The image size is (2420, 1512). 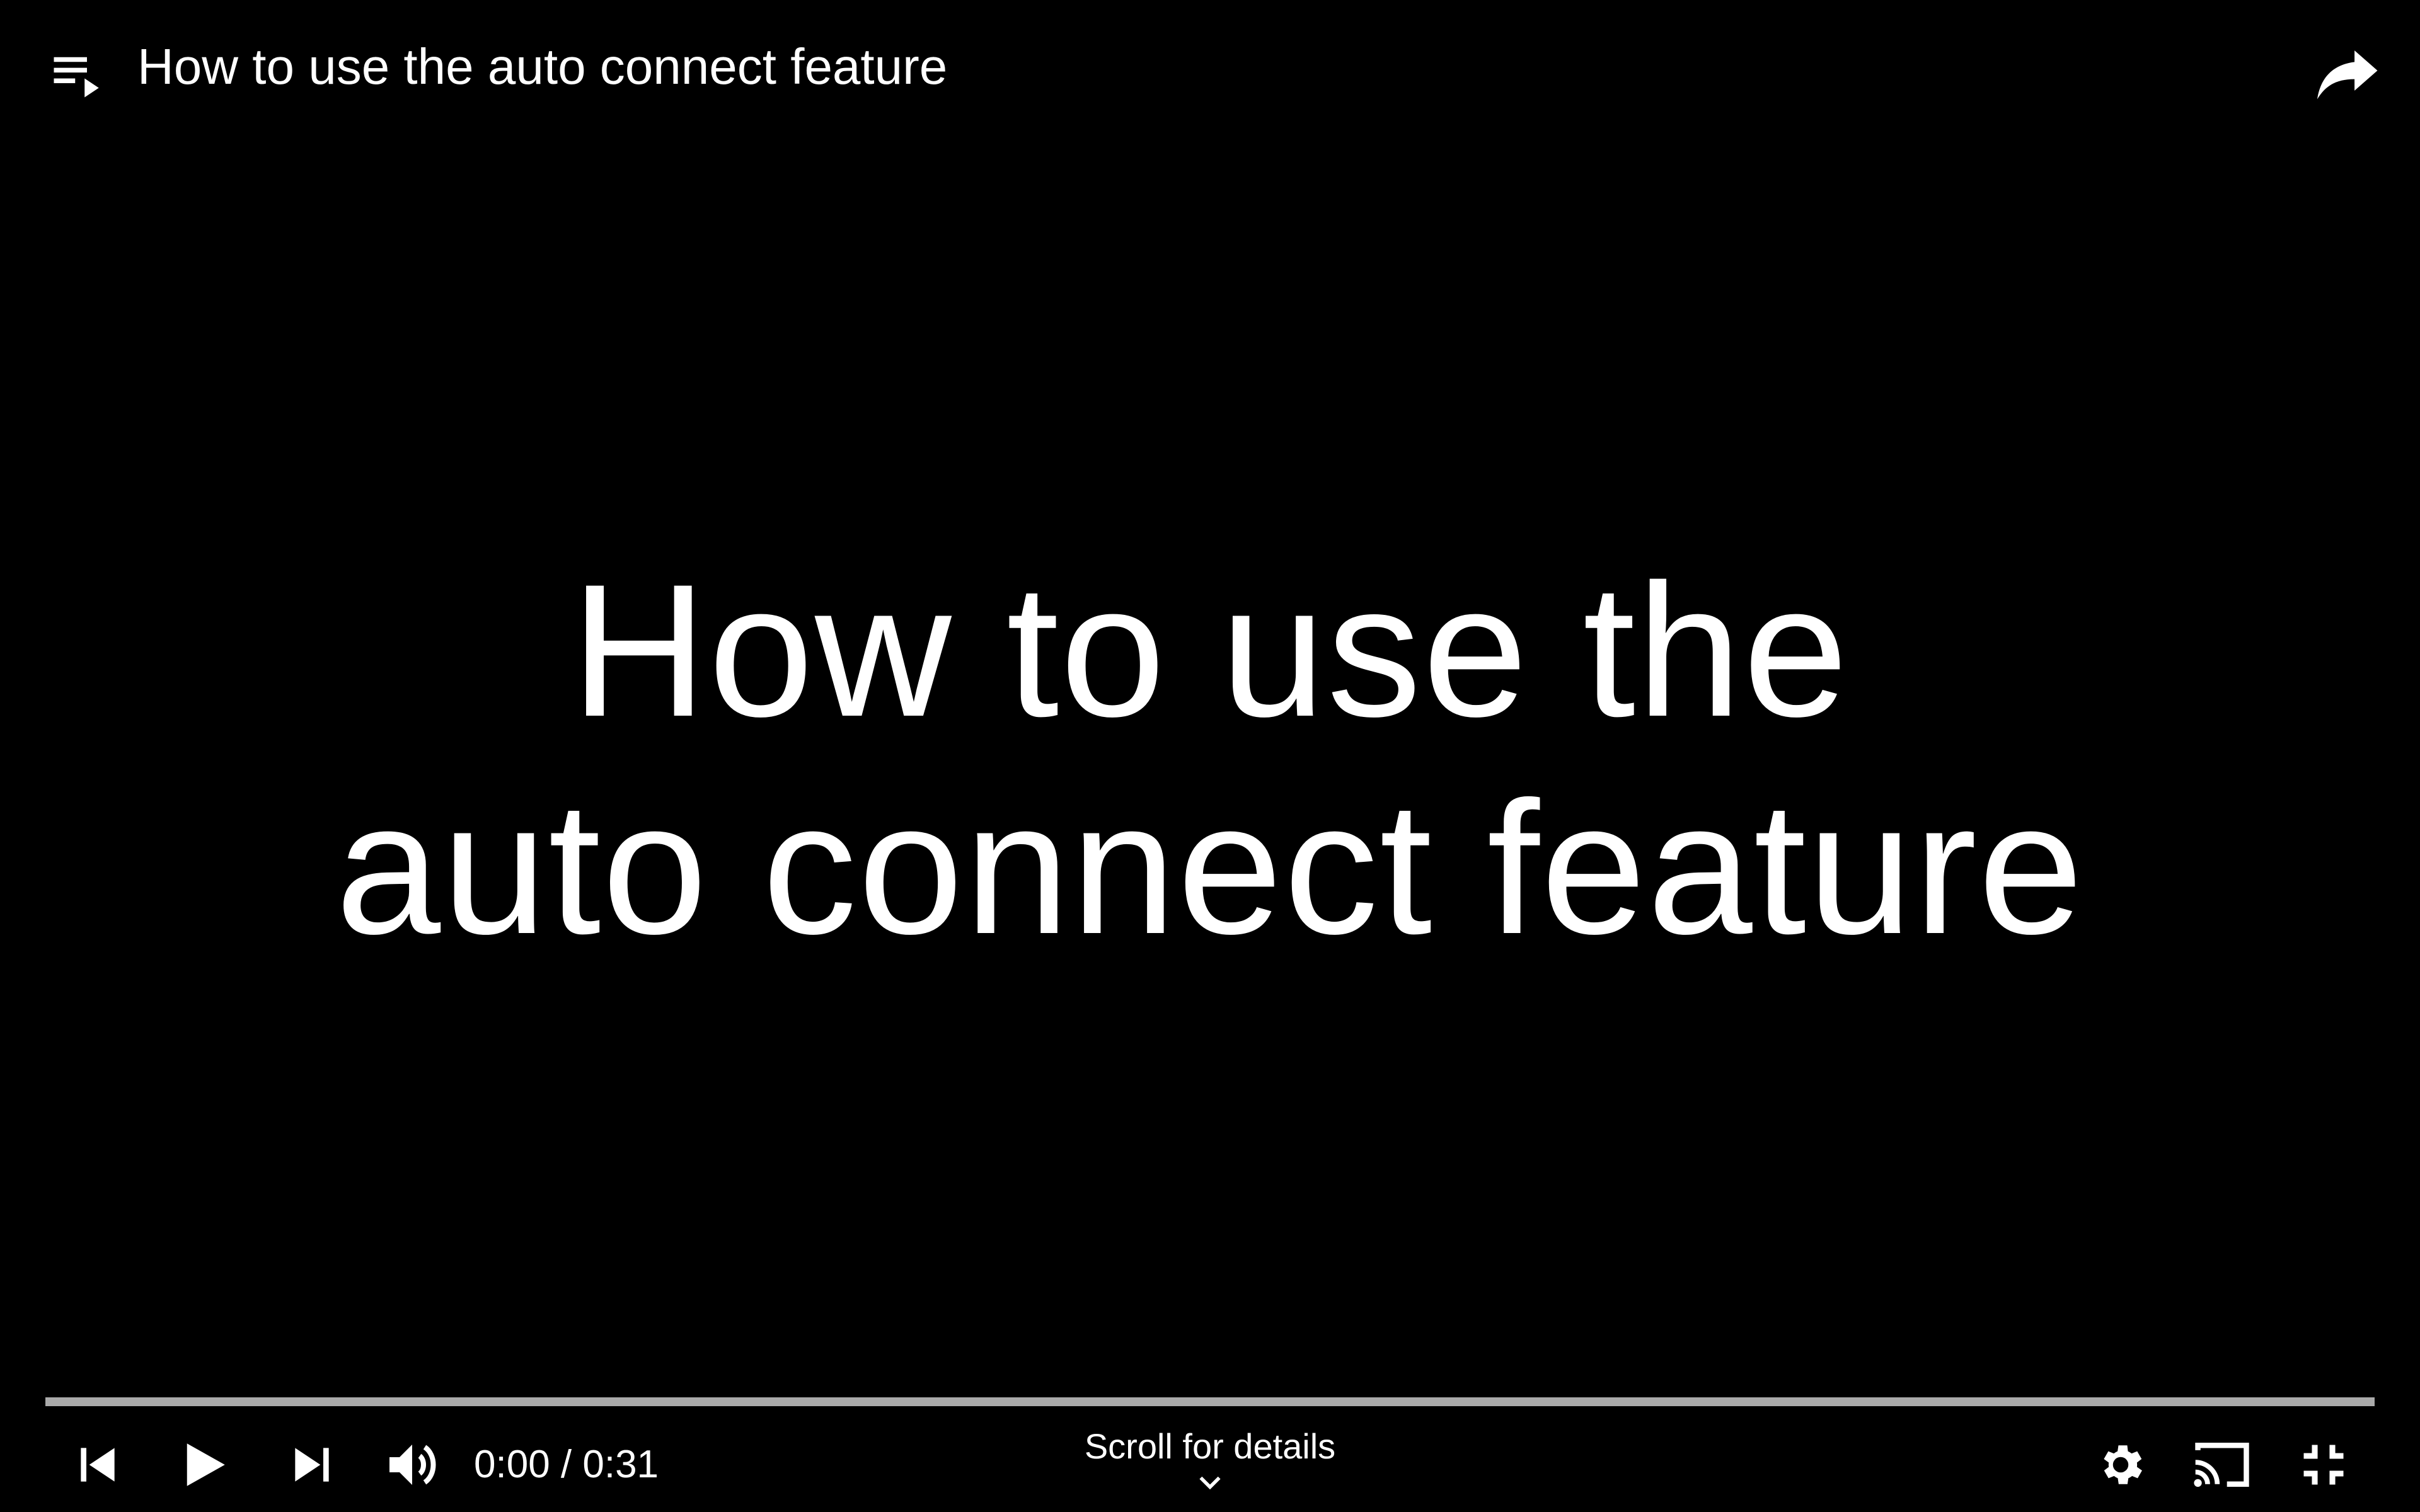 I want to click on exit-fullscreen-button, so click(x=2323, y=1464).